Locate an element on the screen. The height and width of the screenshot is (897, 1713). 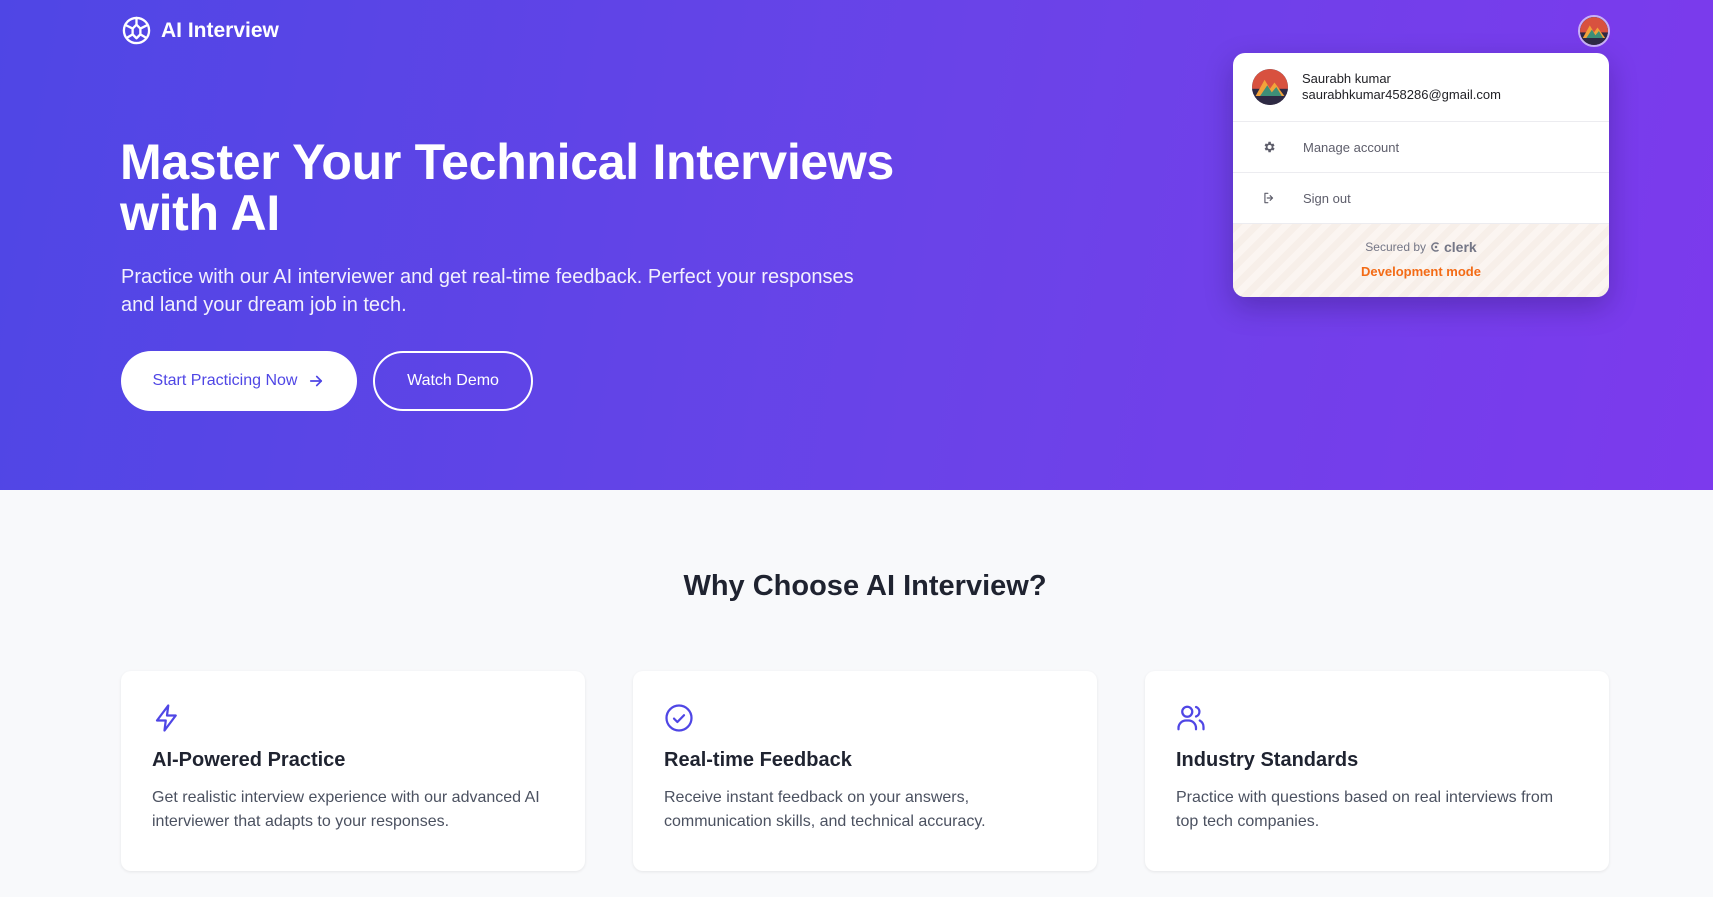
sign-out-item: Sign out is located at coordinates (1421, 198).